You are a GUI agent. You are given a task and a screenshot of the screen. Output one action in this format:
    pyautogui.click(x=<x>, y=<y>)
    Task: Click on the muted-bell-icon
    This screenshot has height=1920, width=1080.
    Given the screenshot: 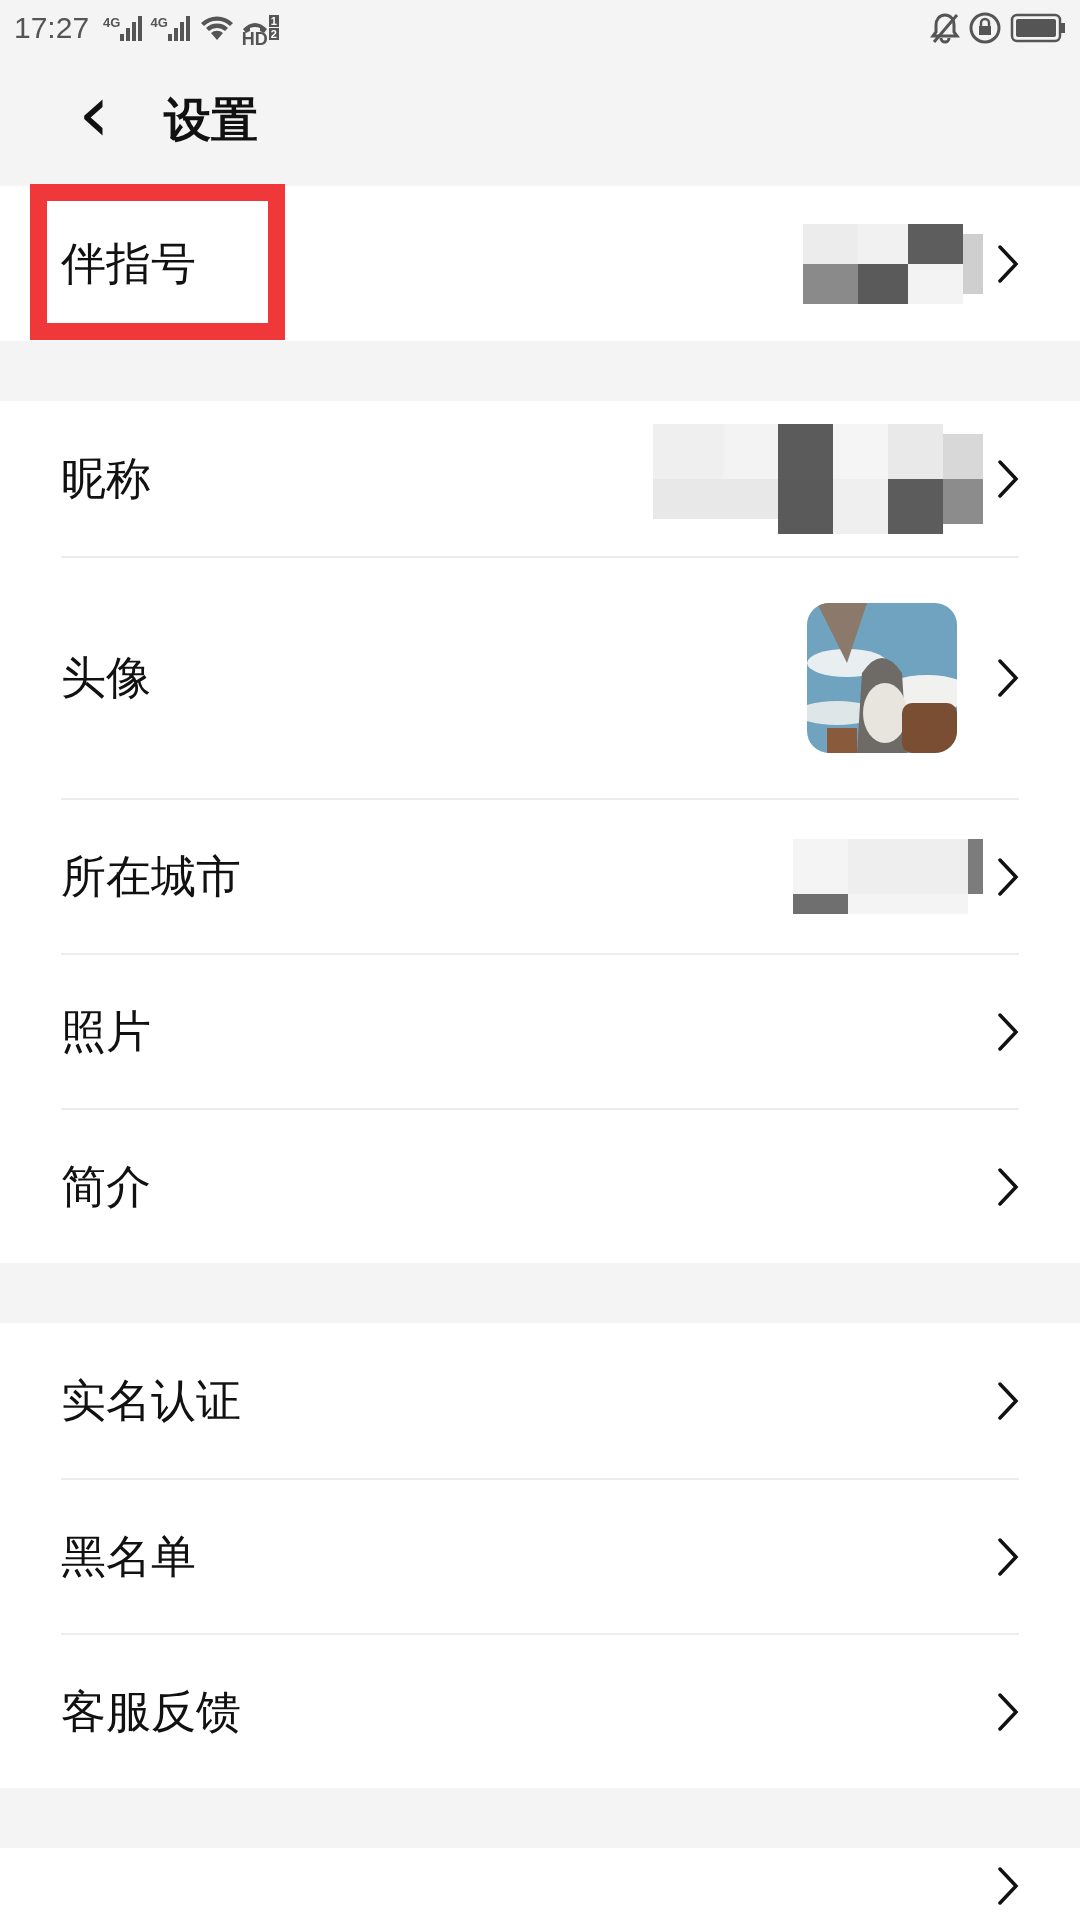 What is the action you would take?
    pyautogui.click(x=945, y=27)
    